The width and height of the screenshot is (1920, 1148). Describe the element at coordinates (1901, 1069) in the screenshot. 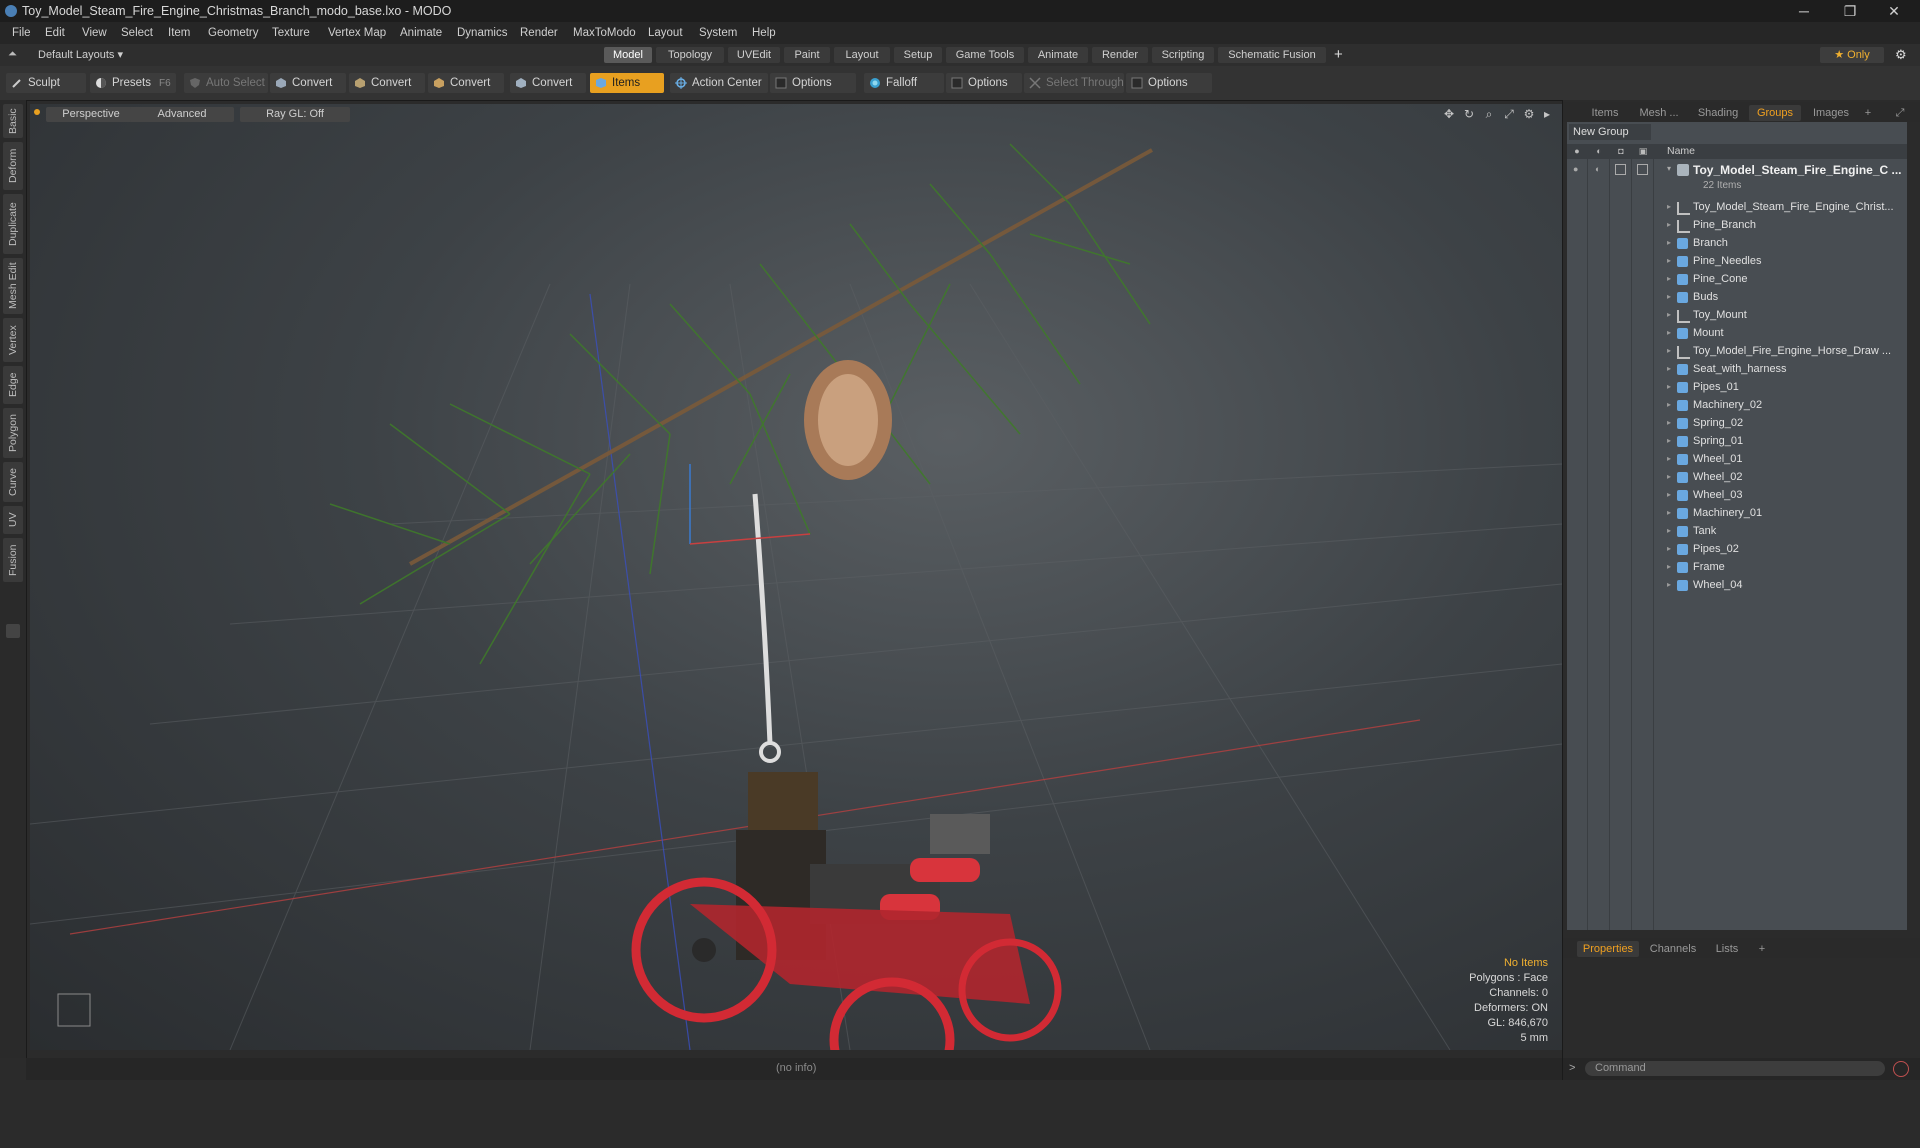

I see `command-history-icon` at that location.